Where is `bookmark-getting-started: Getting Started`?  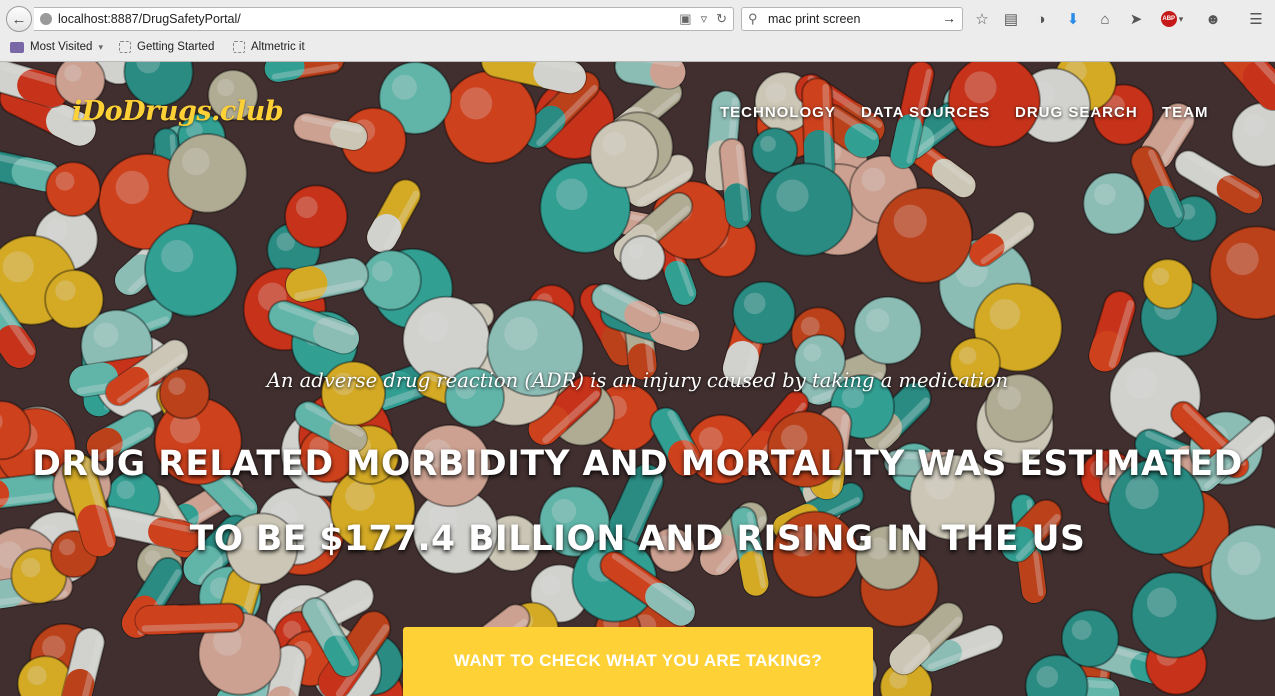
bookmark-getting-started: Getting Started is located at coordinates (166, 47).